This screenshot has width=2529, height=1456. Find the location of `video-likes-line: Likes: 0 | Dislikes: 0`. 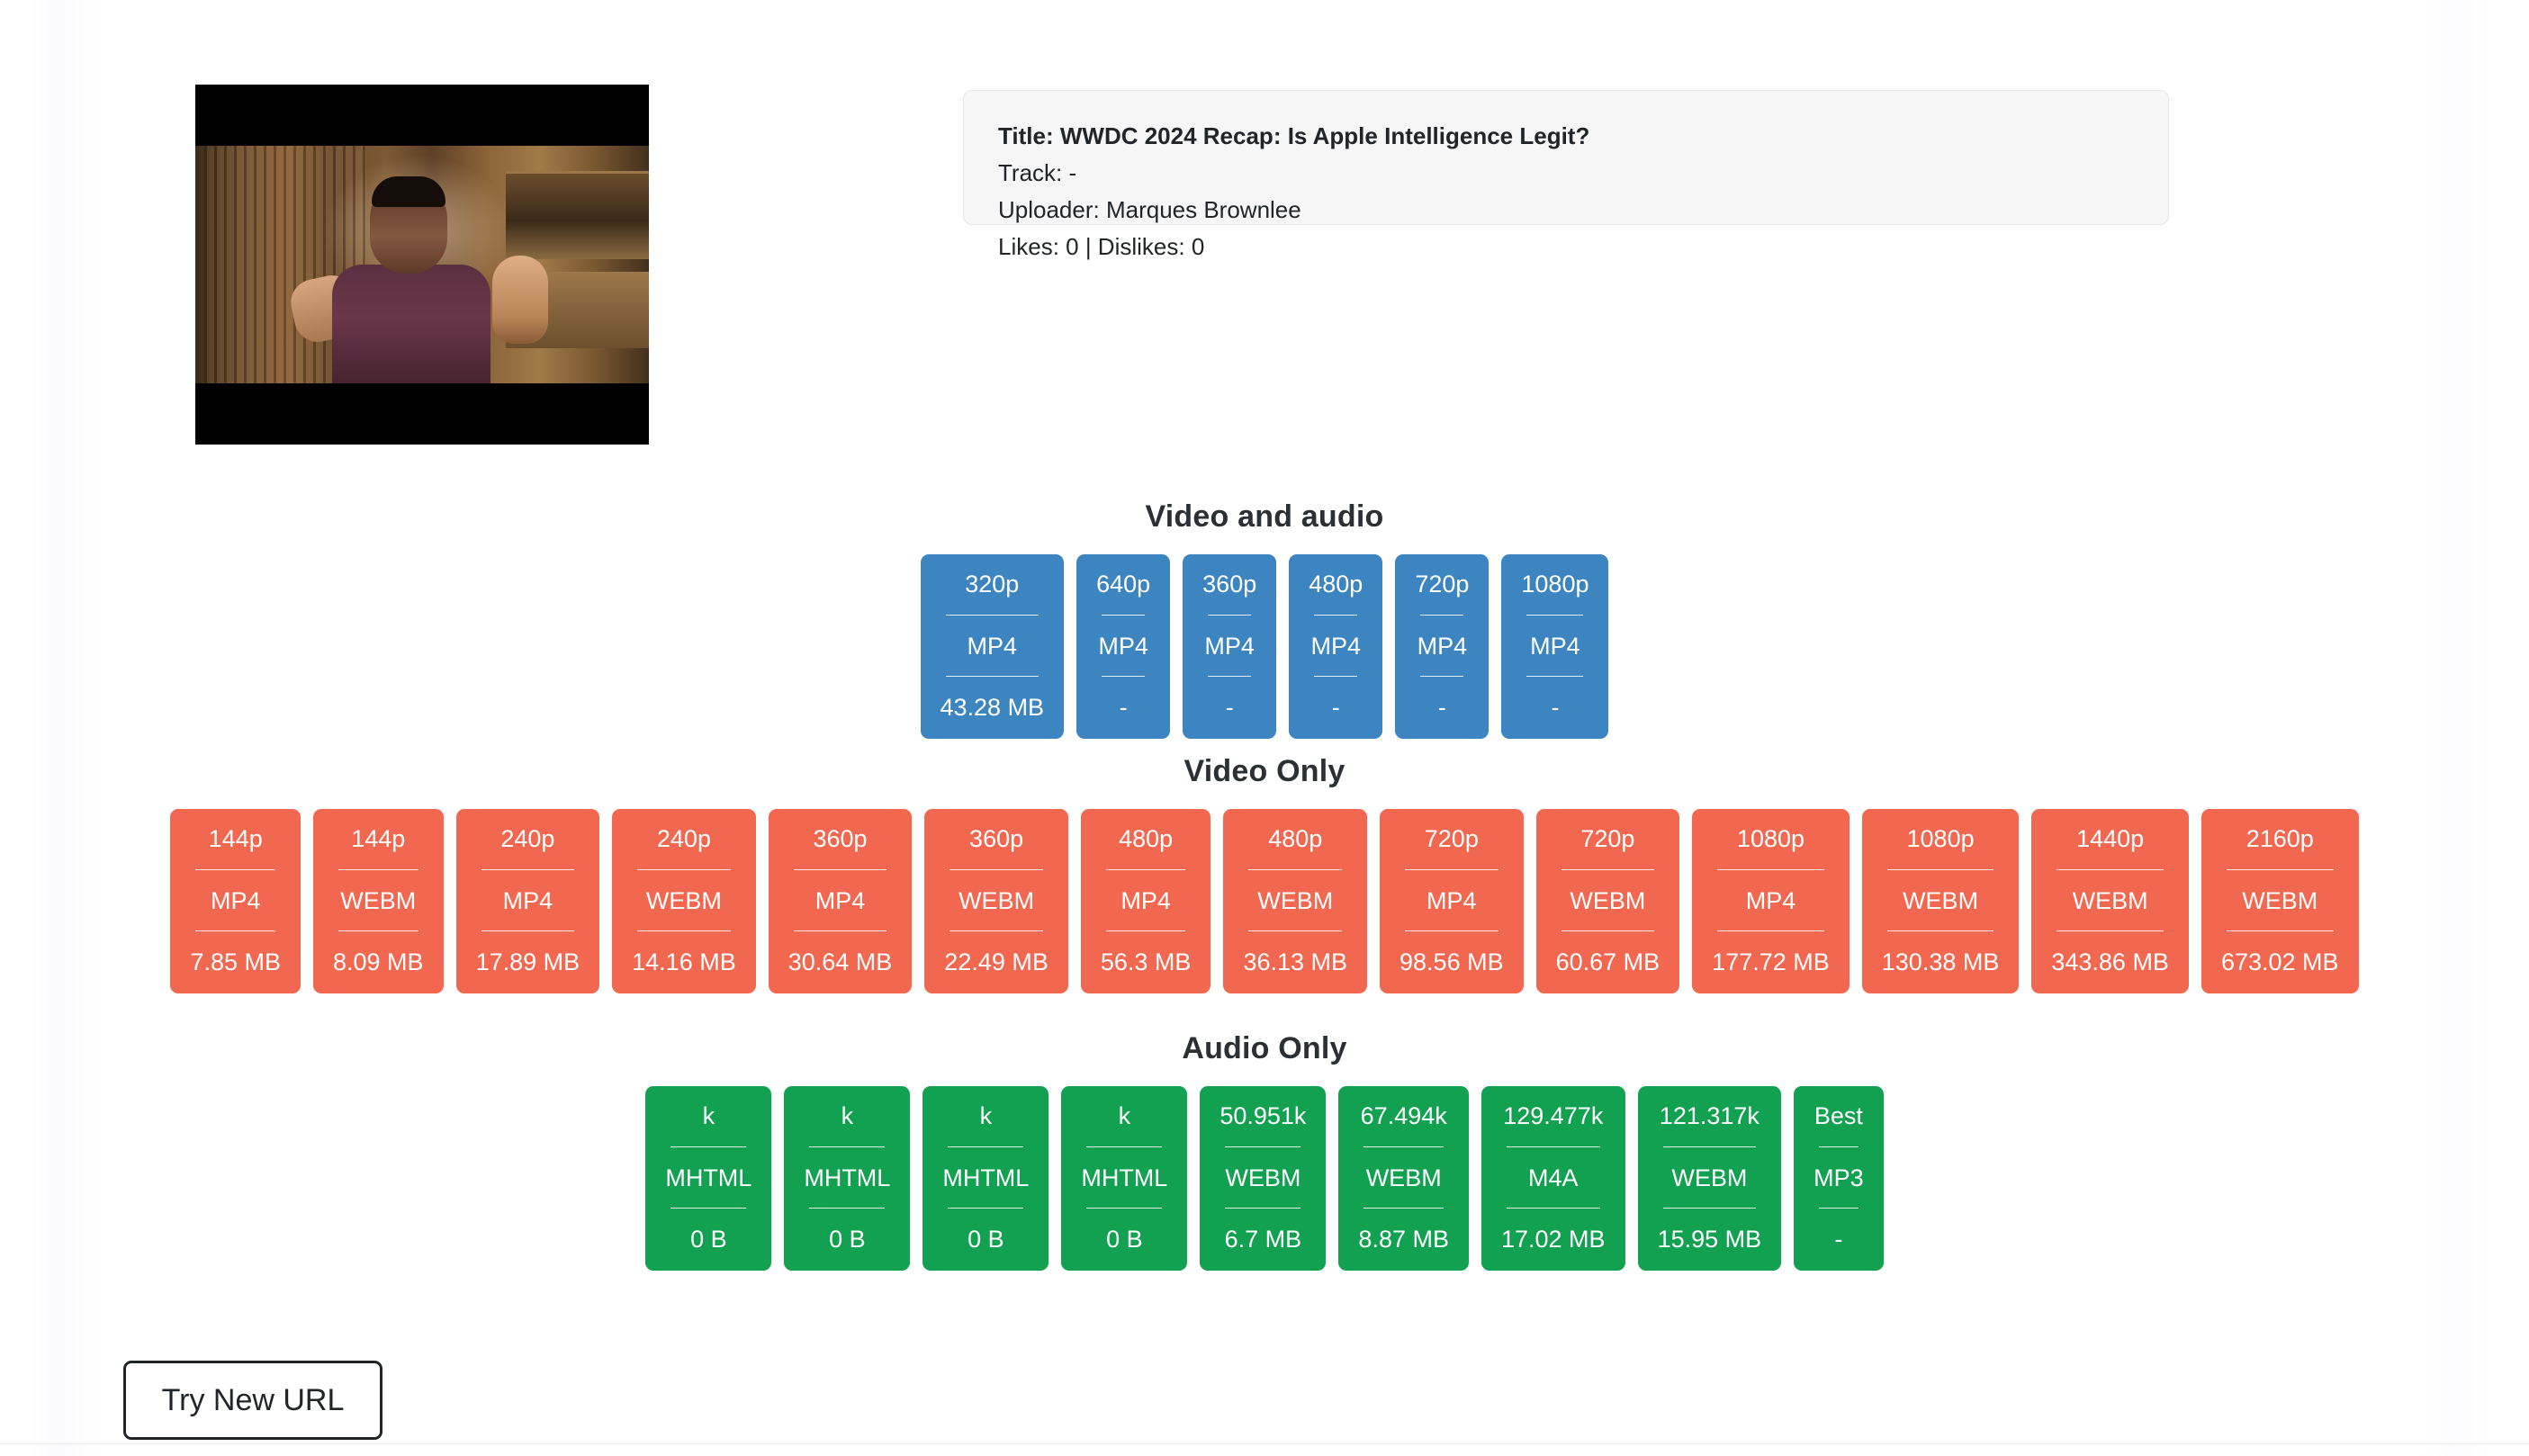

video-likes-line: Likes: 0 | Dislikes: 0 is located at coordinates (1101, 246).